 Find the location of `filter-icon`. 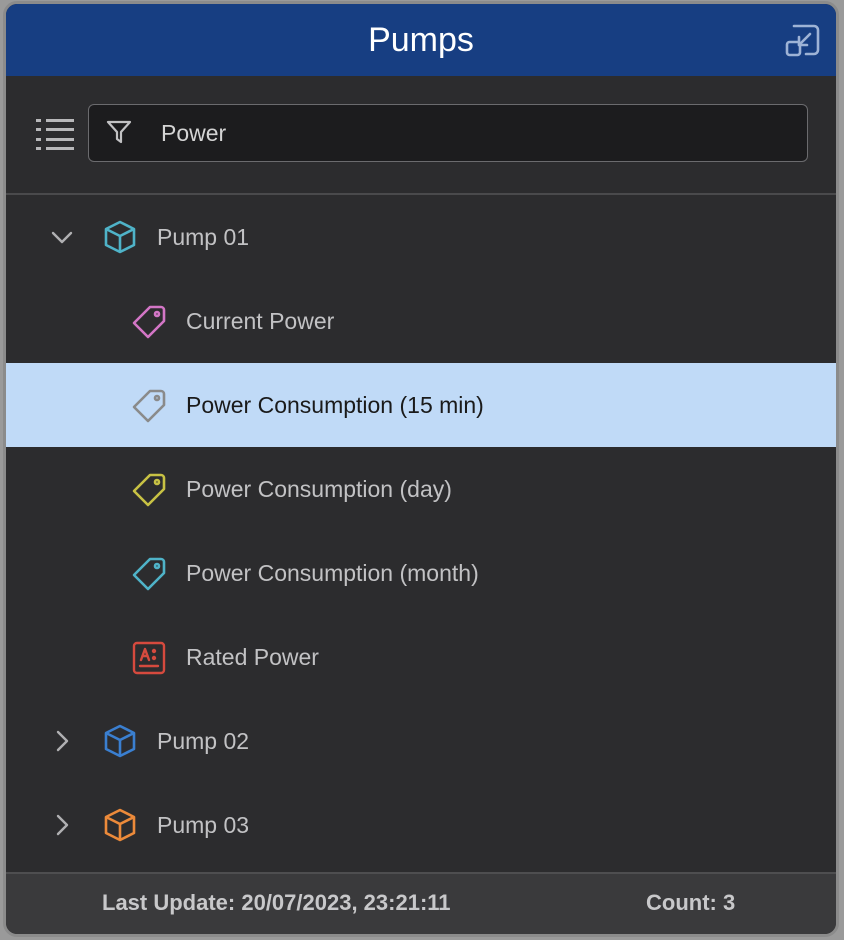

filter-icon is located at coordinates (119, 132).